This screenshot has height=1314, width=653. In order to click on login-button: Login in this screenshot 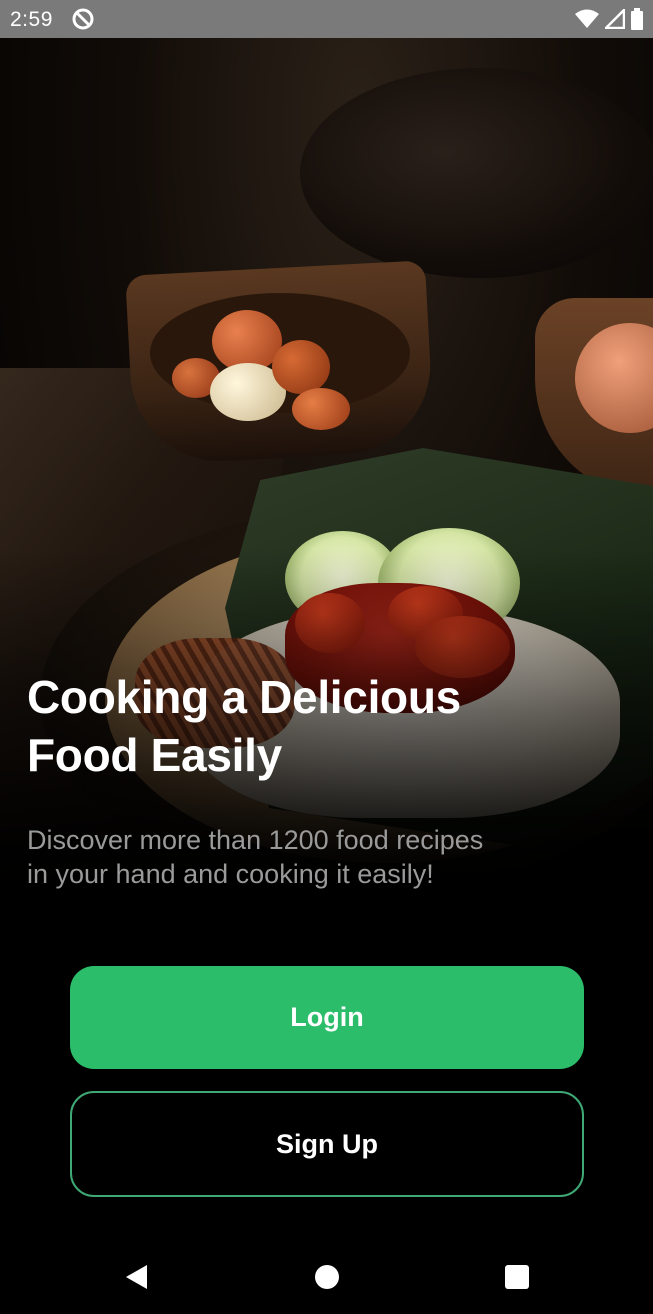, I will do `click(327, 1017)`.